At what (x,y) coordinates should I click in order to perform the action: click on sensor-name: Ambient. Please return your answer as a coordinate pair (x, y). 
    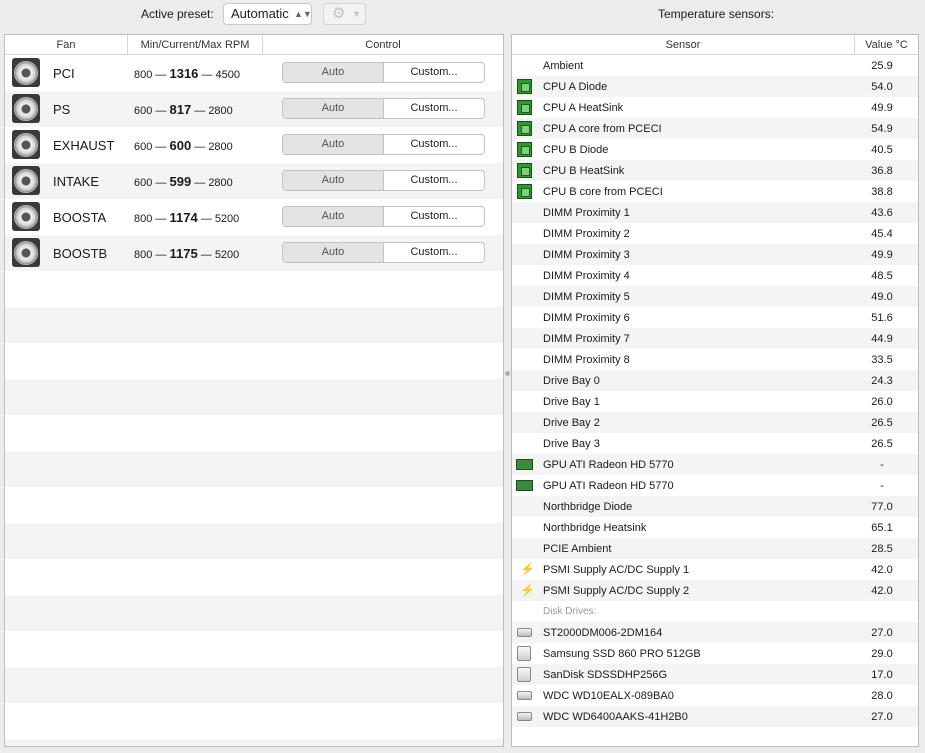
    Looking at the image, I should click on (563, 65).